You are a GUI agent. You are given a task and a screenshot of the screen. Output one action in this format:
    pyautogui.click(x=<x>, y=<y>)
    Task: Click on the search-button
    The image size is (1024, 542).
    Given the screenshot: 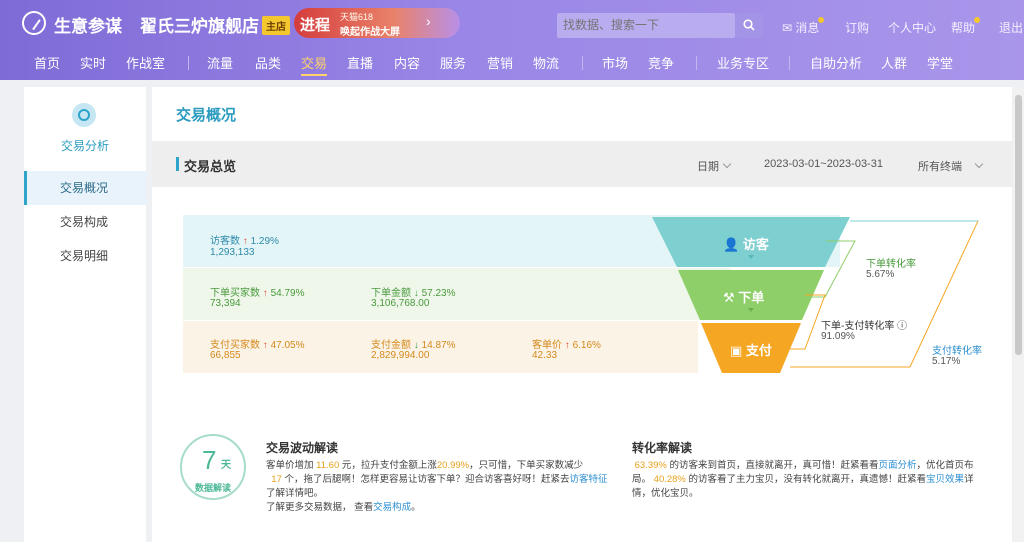 What is the action you would take?
    pyautogui.click(x=749, y=25)
    